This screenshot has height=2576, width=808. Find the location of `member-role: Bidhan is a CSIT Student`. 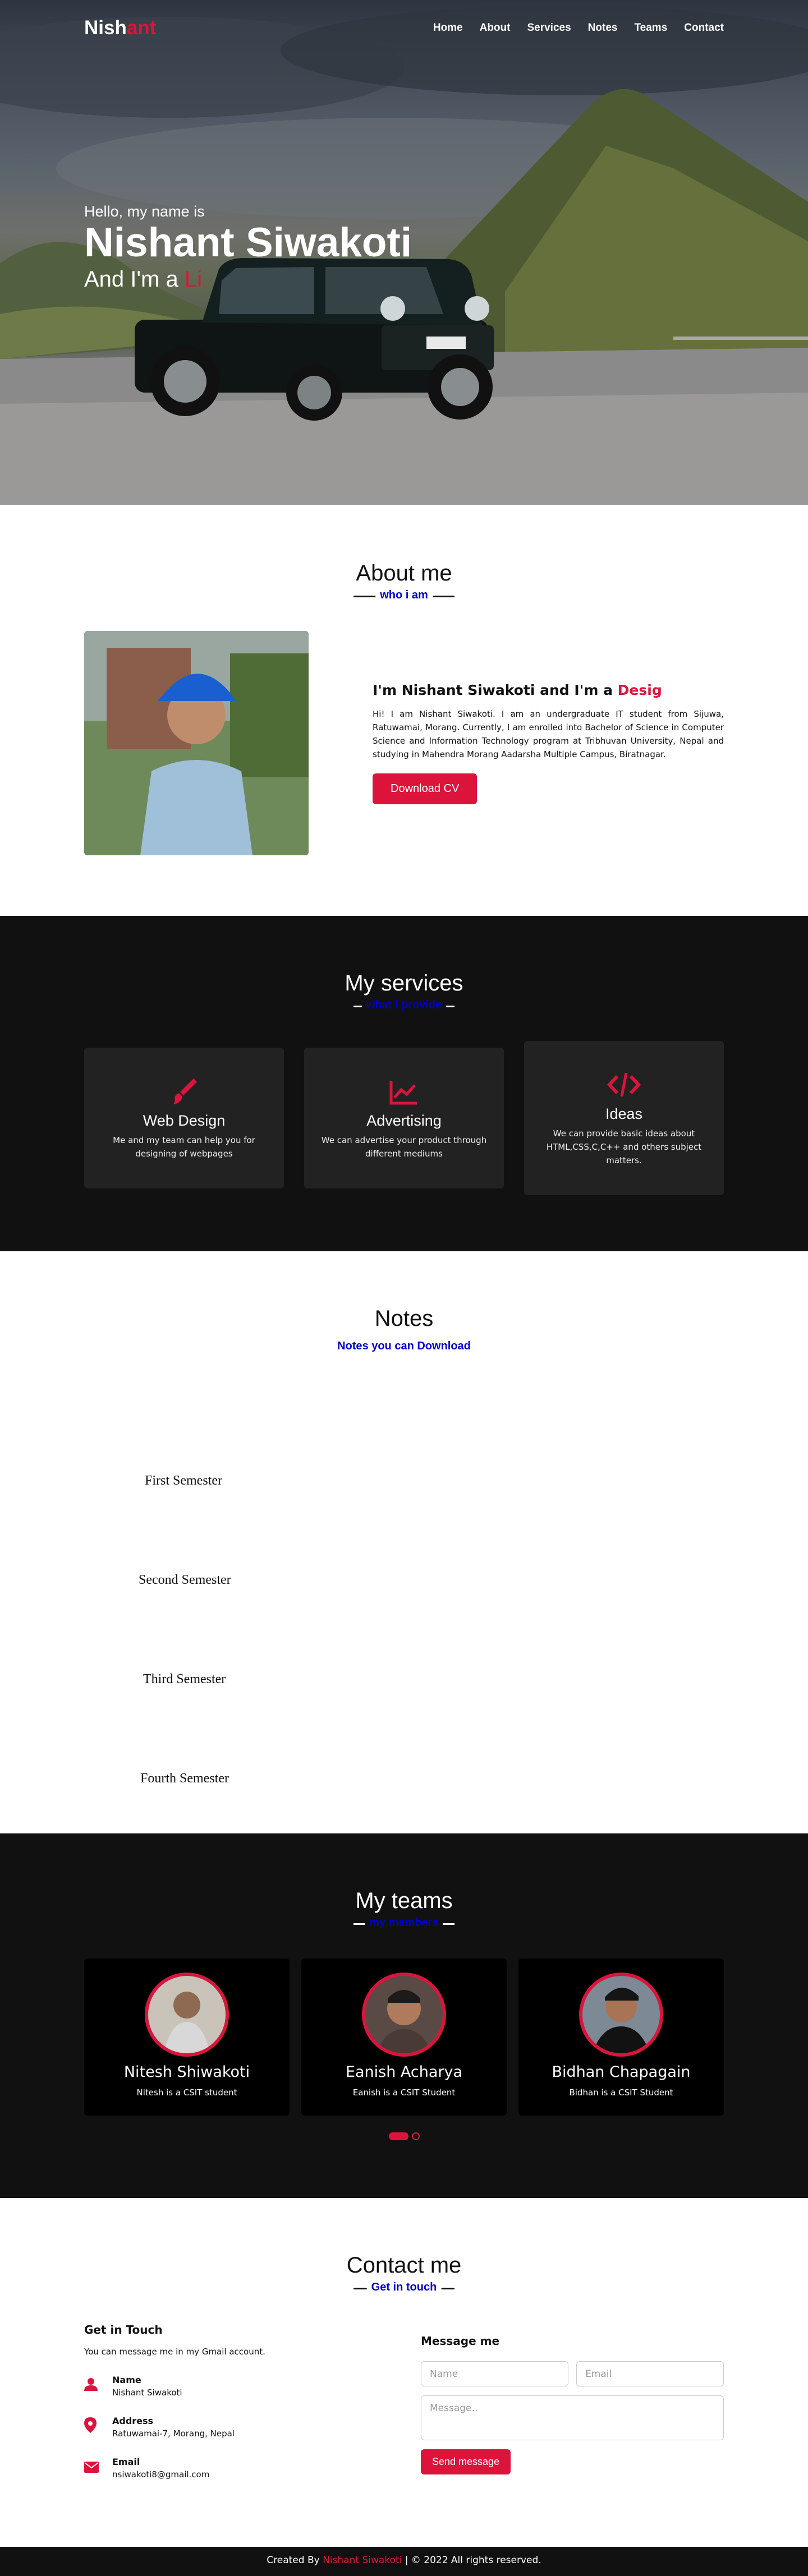

member-role: Bidhan is a CSIT Student is located at coordinates (621, 2092).